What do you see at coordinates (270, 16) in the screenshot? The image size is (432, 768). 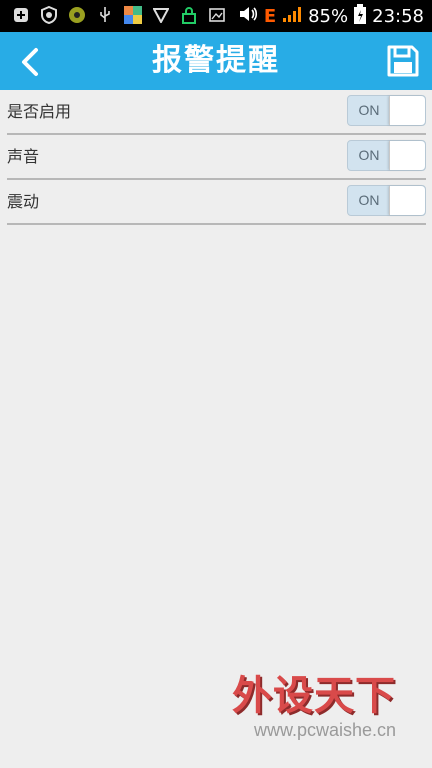 I see `network-type: E` at bounding box center [270, 16].